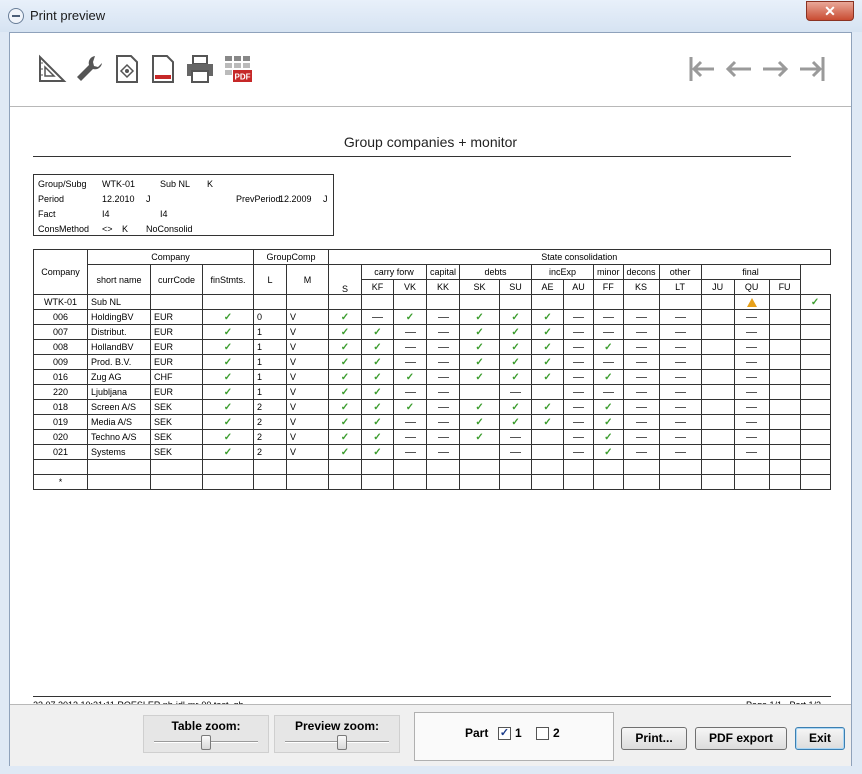 The image size is (862, 774). Describe the element at coordinates (127, 69) in the screenshot. I see `page-setup-icon` at that location.